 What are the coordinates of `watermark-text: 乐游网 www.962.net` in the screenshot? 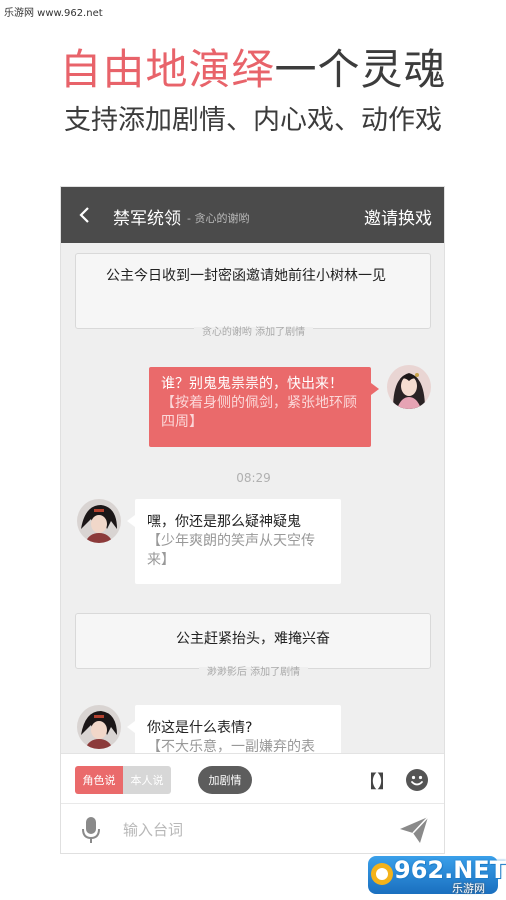 It's located at (53, 13).